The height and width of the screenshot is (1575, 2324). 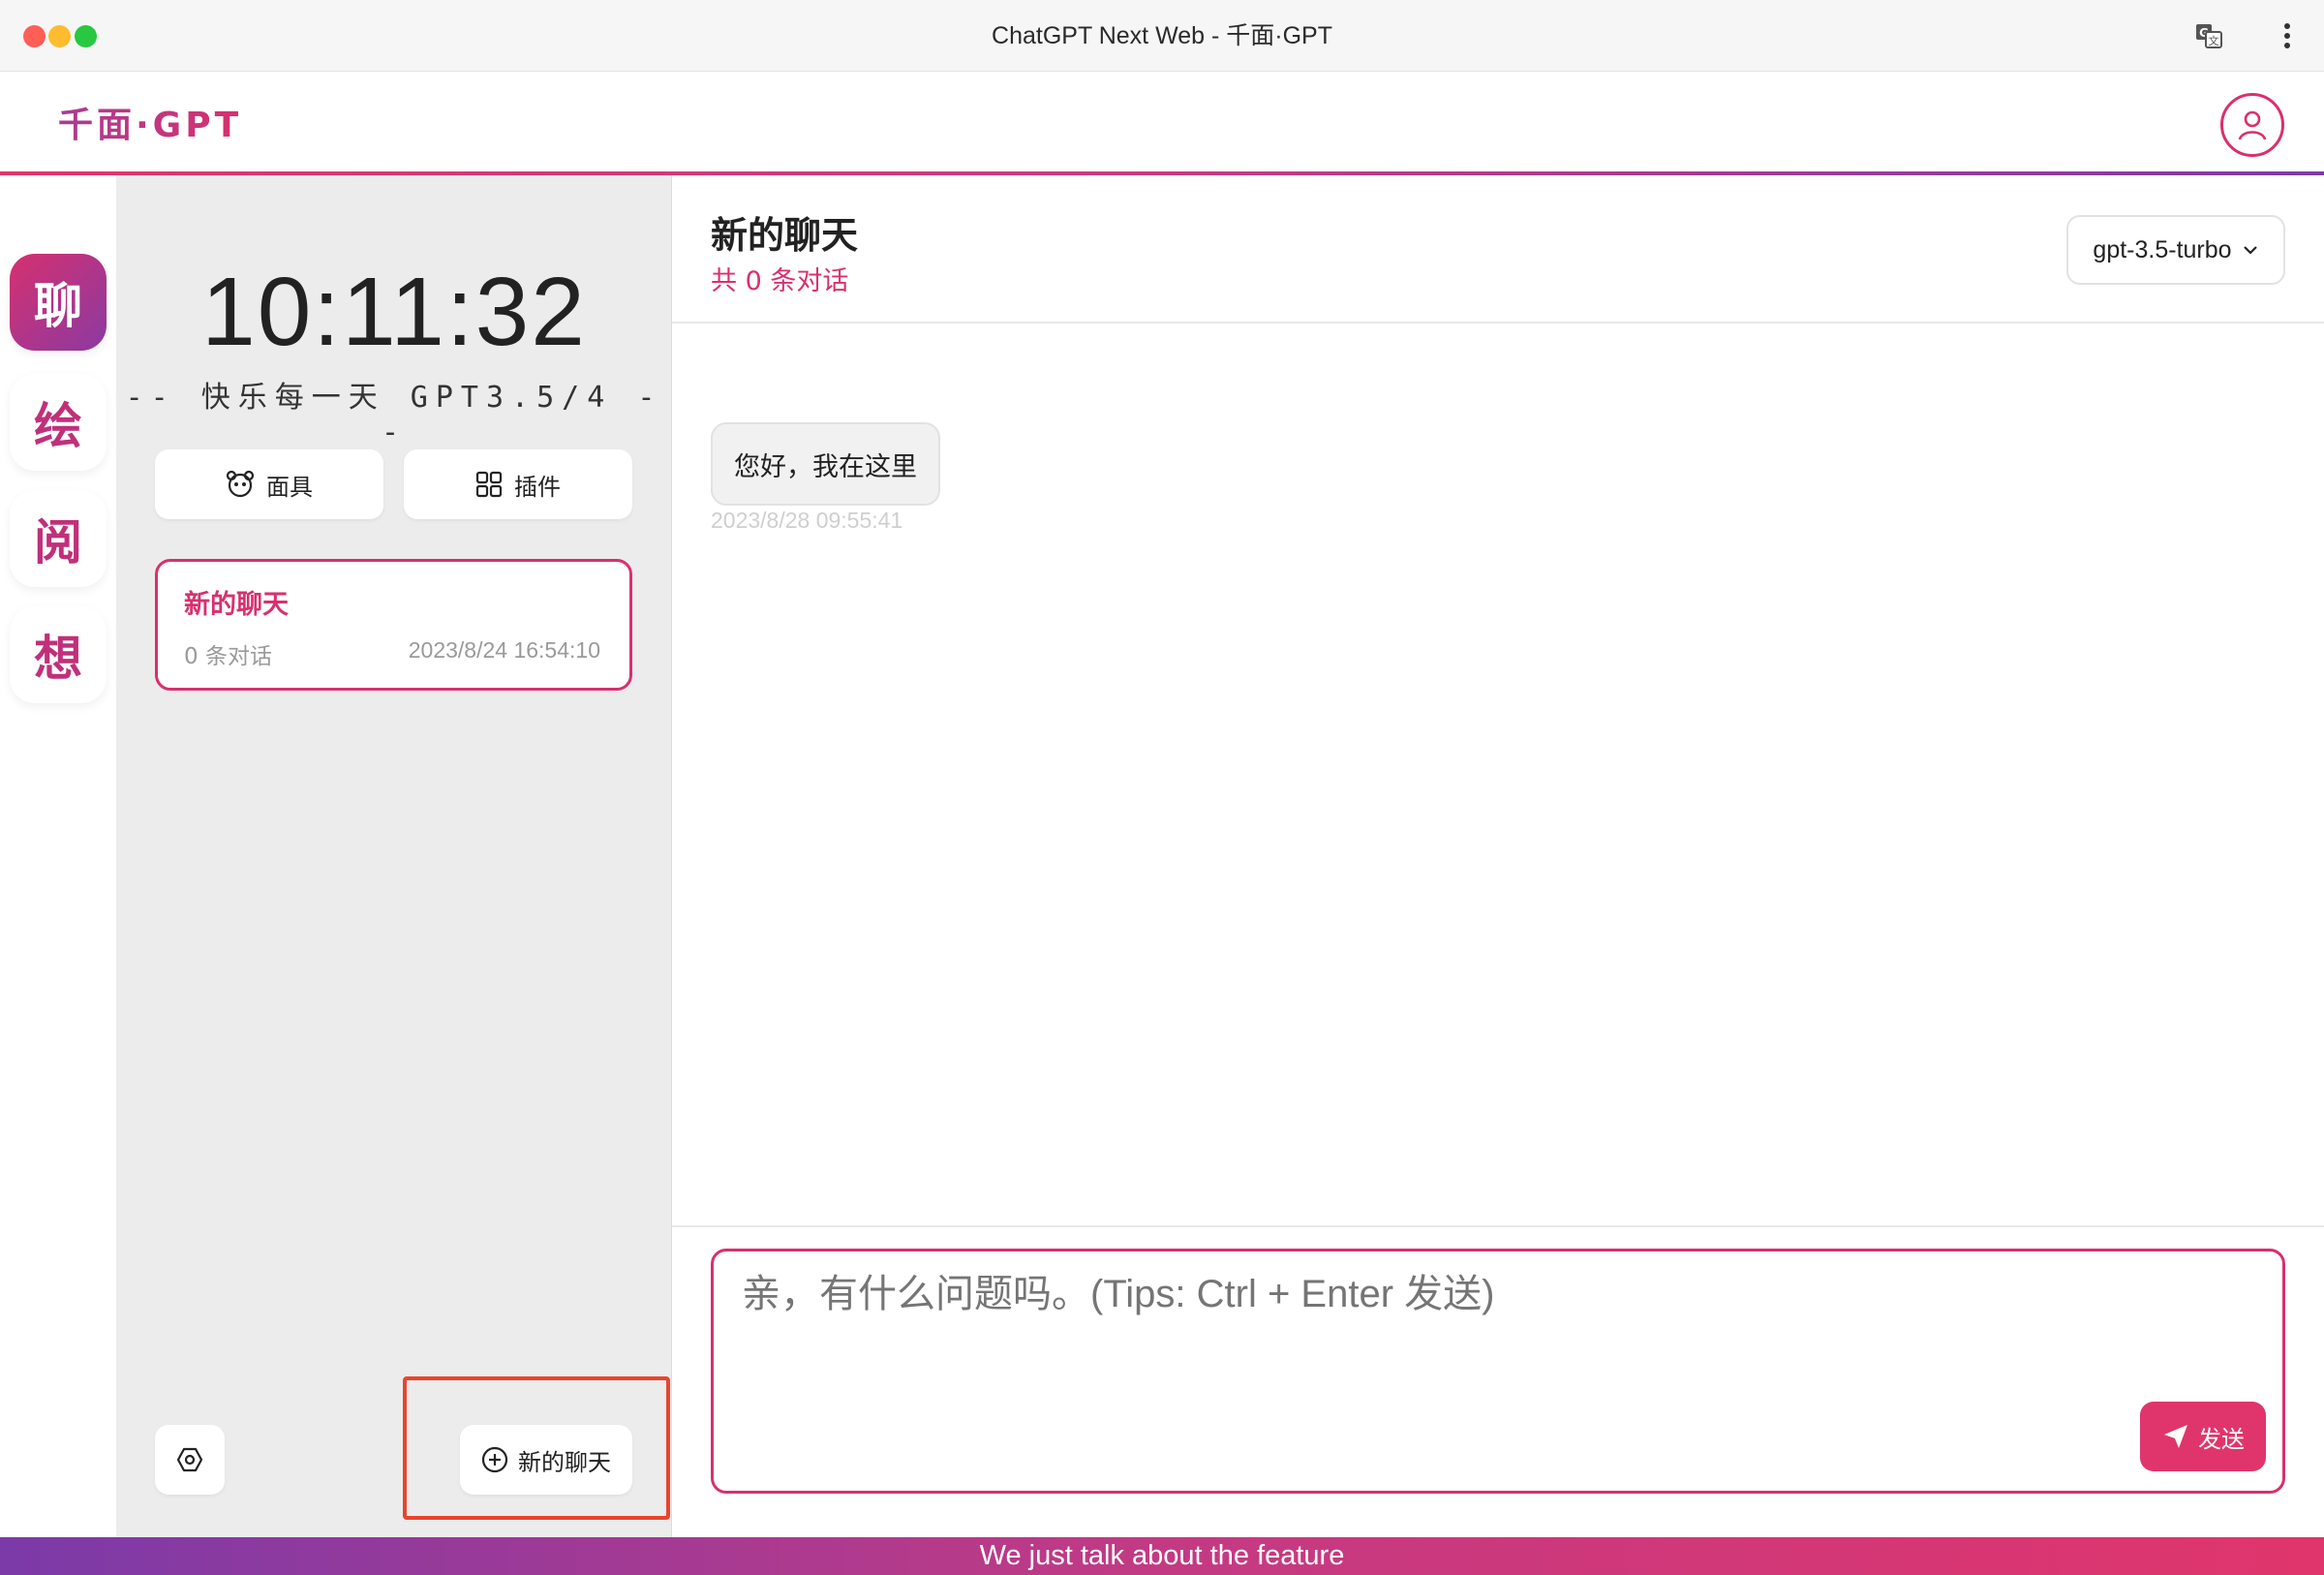 I want to click on rail-item-think: 想, so click(x=59, y=654).